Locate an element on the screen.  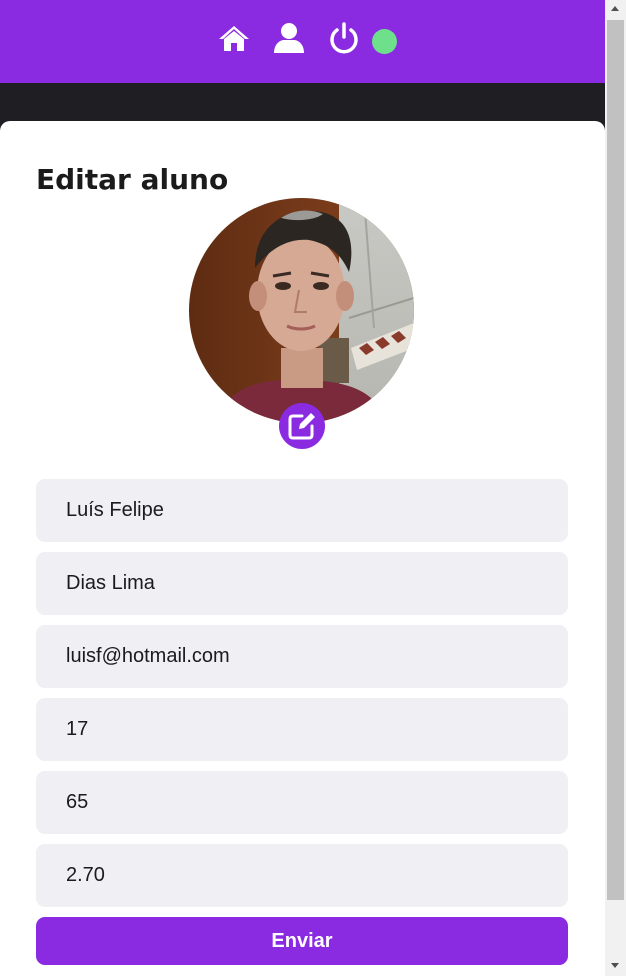
edit-icon is located at coordinates (301, 426).